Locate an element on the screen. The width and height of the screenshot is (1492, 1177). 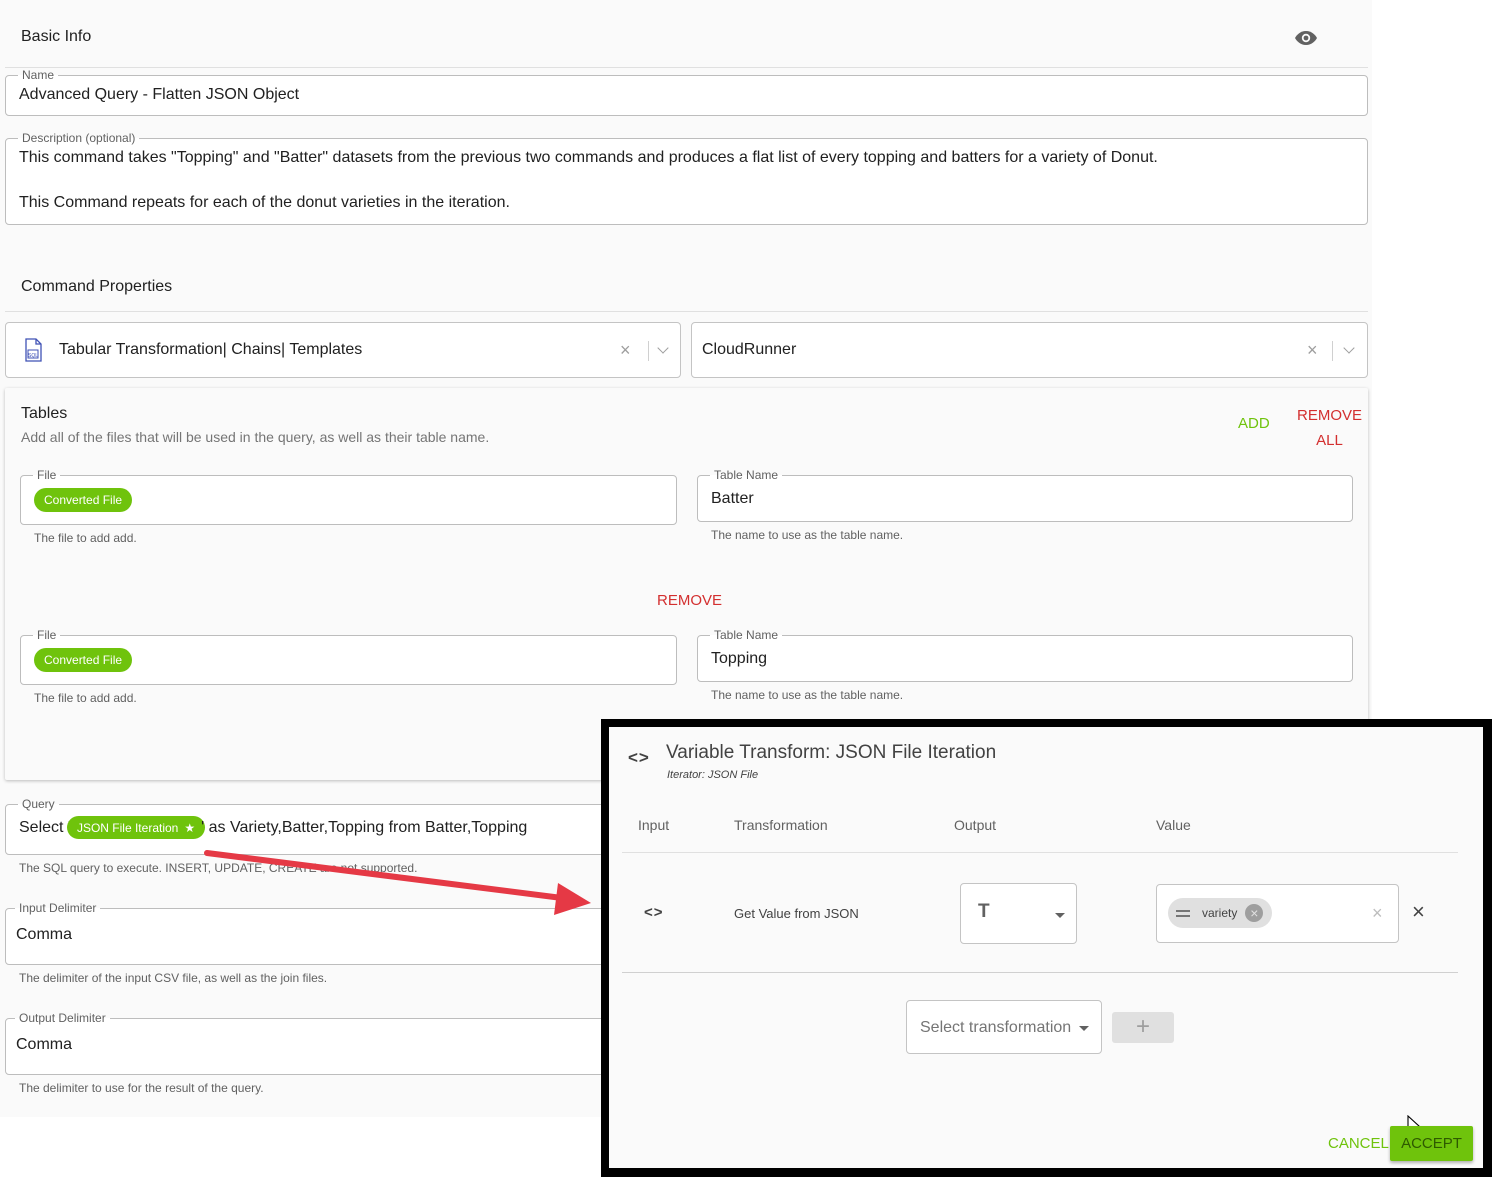
output-type-select: T is located at coordinates (1018, 913).